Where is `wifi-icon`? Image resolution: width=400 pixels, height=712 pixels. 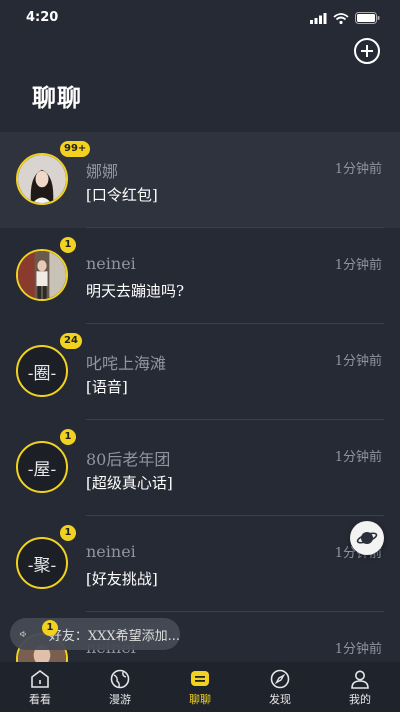
wifi-icon is located at coordinates (341, 18).